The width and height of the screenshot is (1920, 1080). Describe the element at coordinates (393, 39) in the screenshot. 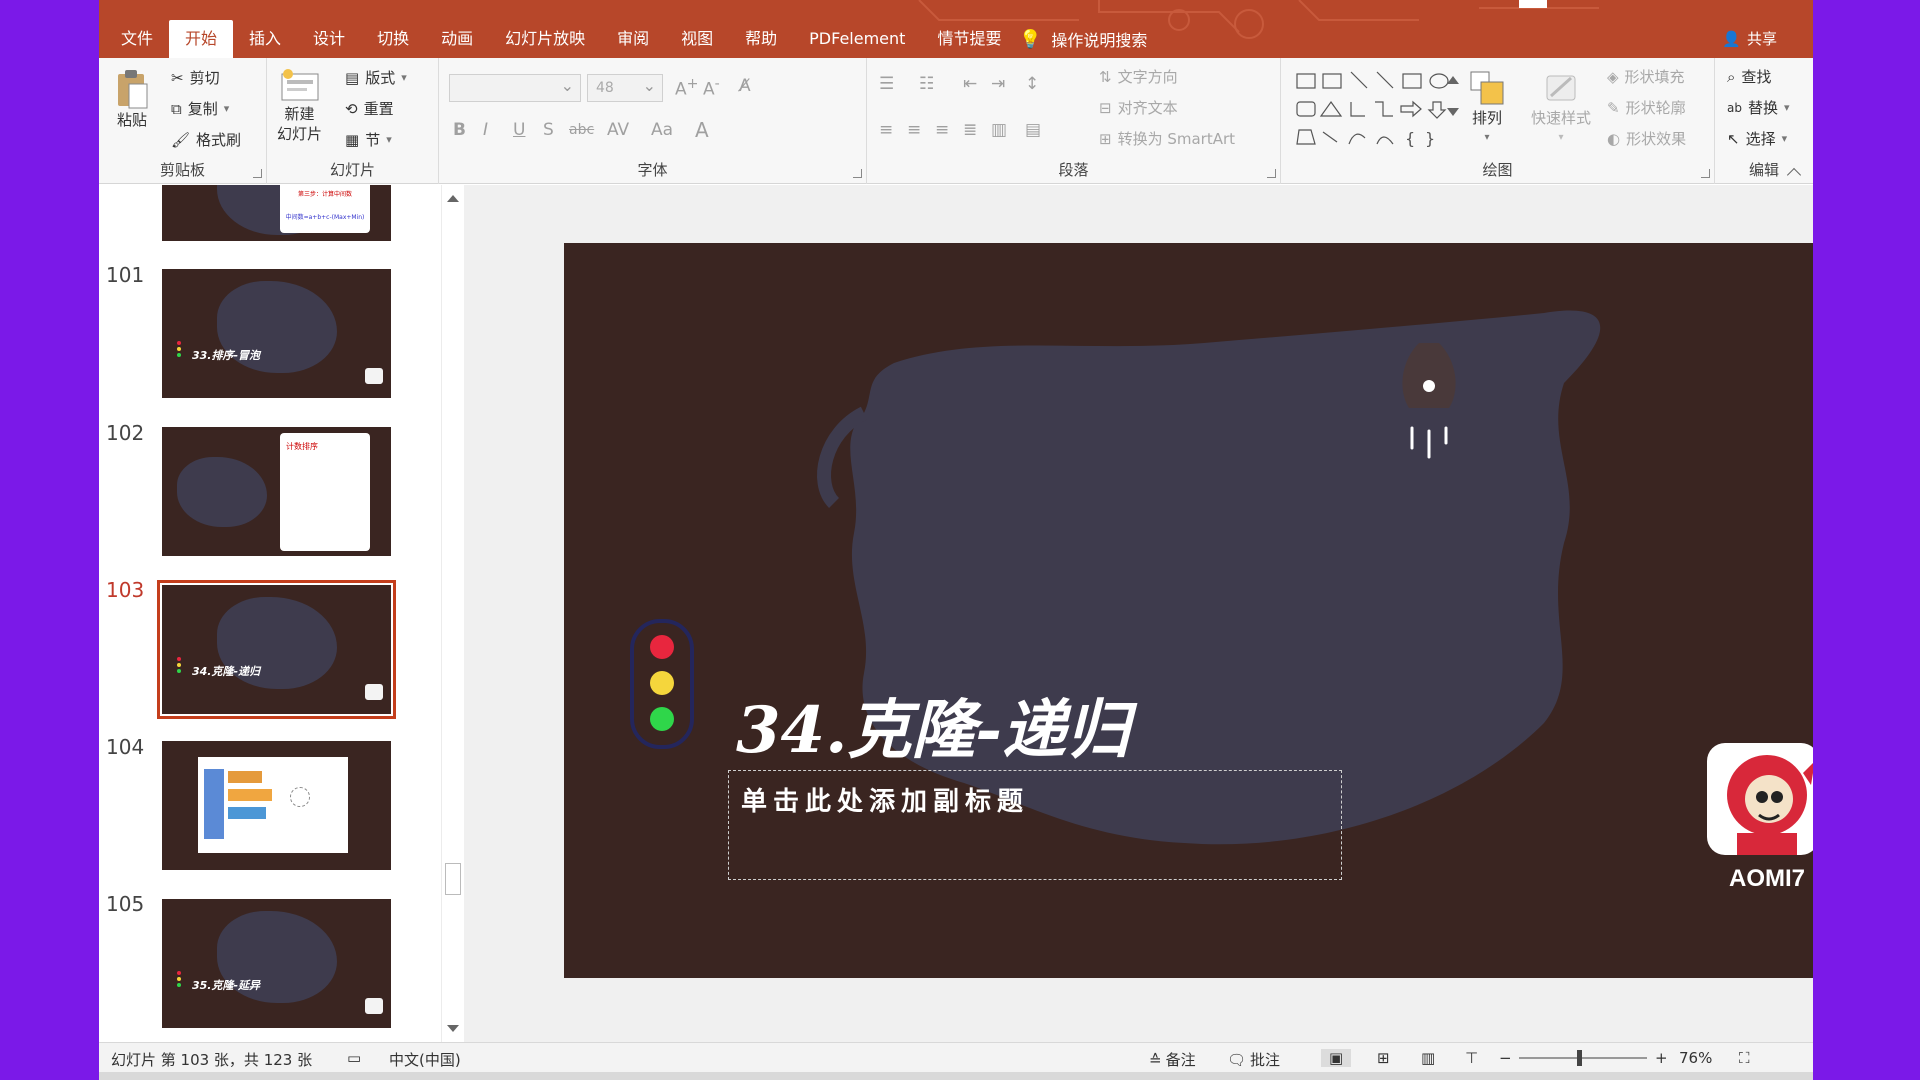

I see `tab-transitions: 切换` at that location.